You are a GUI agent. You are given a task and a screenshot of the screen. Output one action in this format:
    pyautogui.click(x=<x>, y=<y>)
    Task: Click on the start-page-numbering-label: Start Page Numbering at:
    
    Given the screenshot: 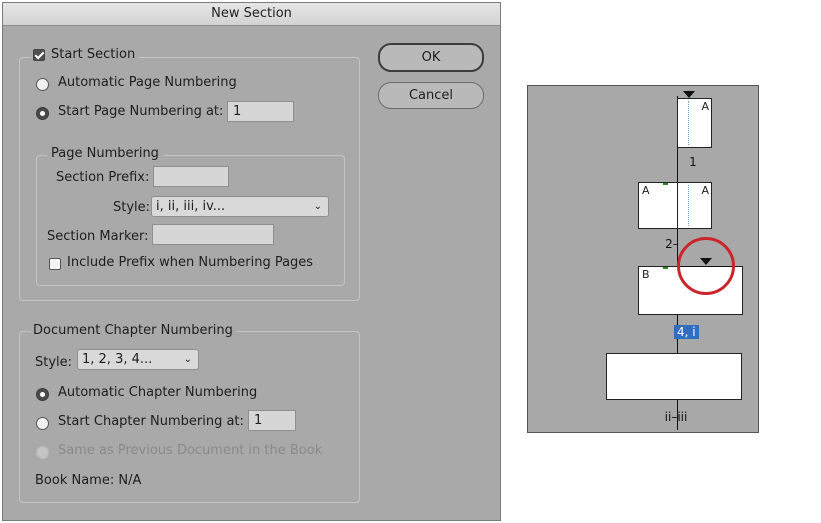 What is the action you would take?
    pyautogui.click(x=140, y=111)
    